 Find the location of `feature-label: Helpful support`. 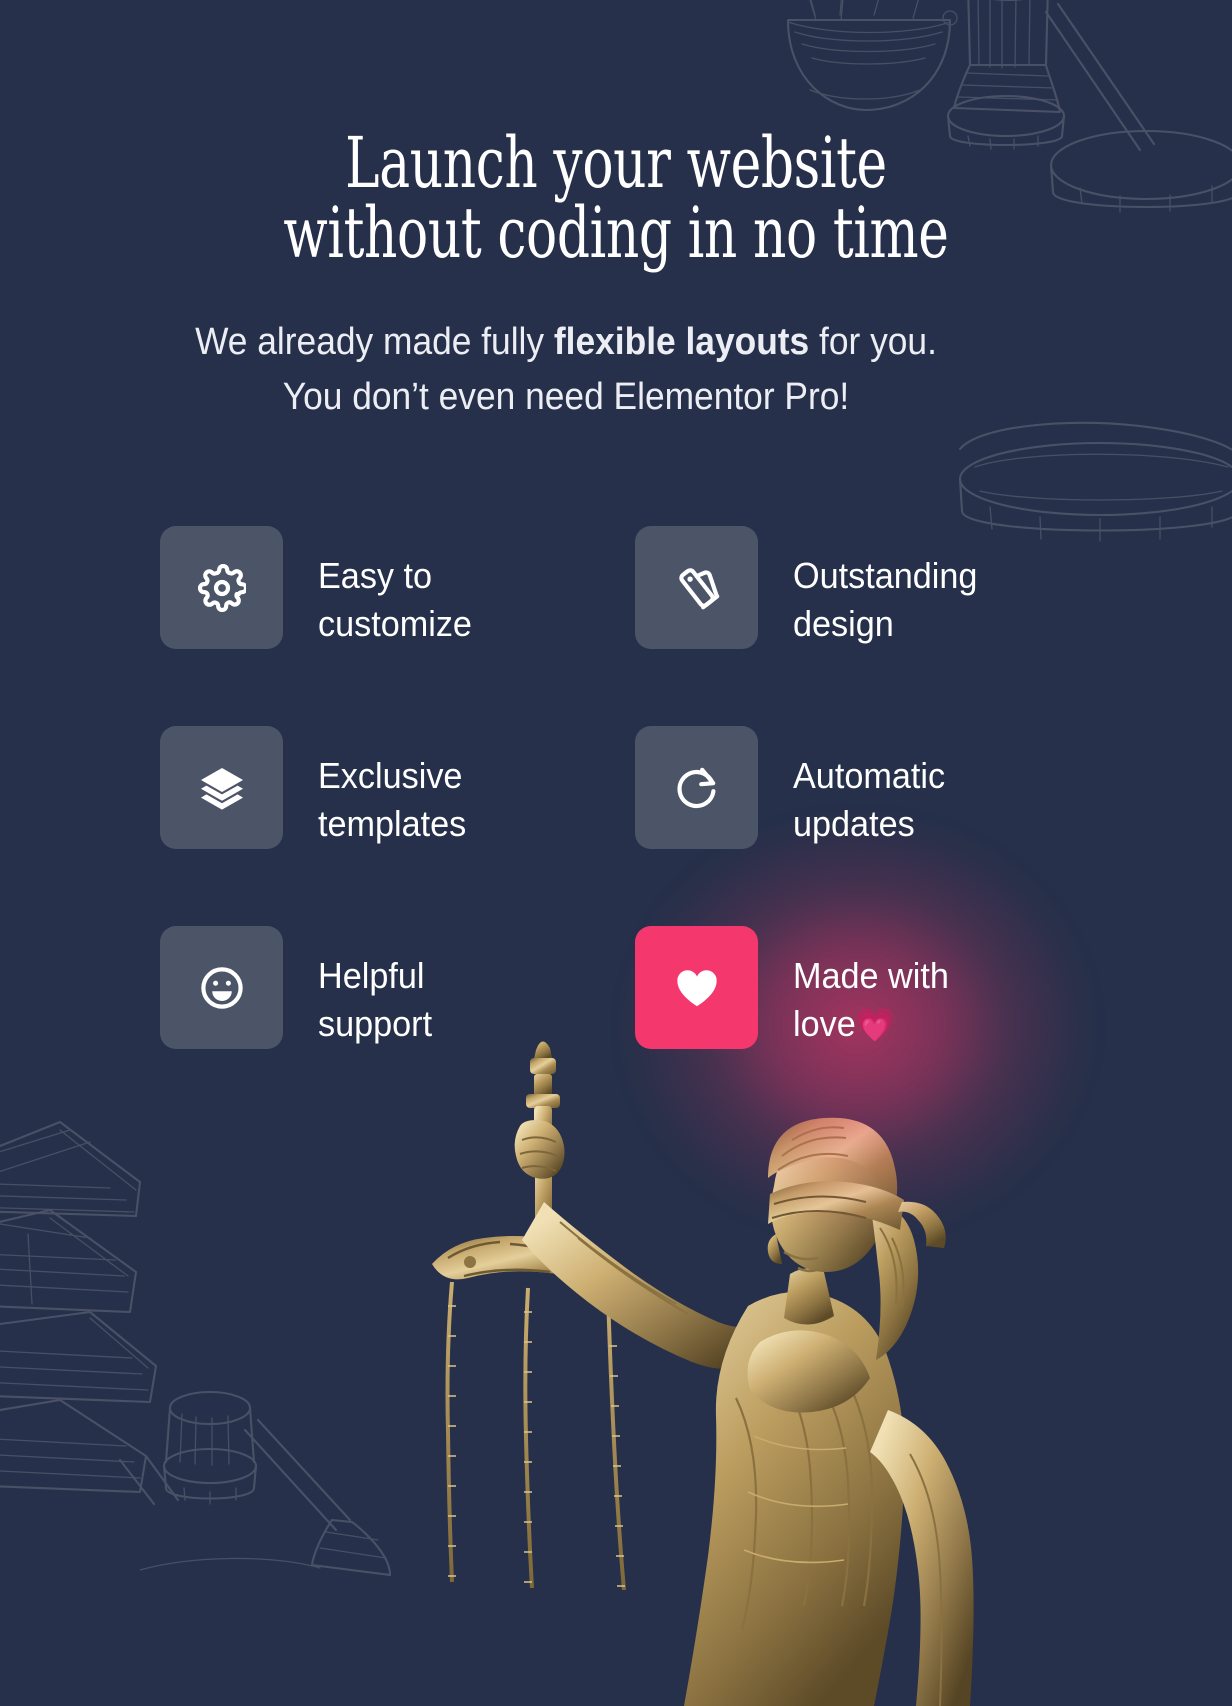

feature-label: Helpful support is located at coordinates (375, 999).